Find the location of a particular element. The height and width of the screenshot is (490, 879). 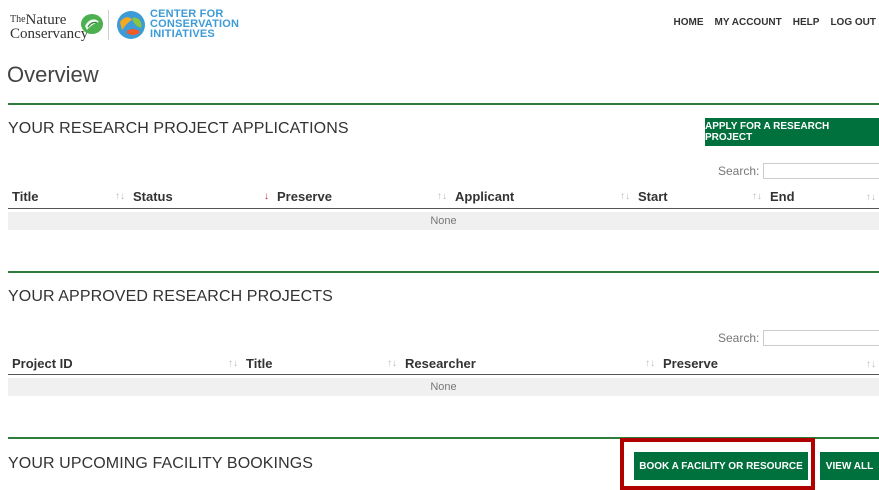

cci-logo-text: CENTER FOR CONSERVATION INITIATIVES is located at coordinates (195, 24).